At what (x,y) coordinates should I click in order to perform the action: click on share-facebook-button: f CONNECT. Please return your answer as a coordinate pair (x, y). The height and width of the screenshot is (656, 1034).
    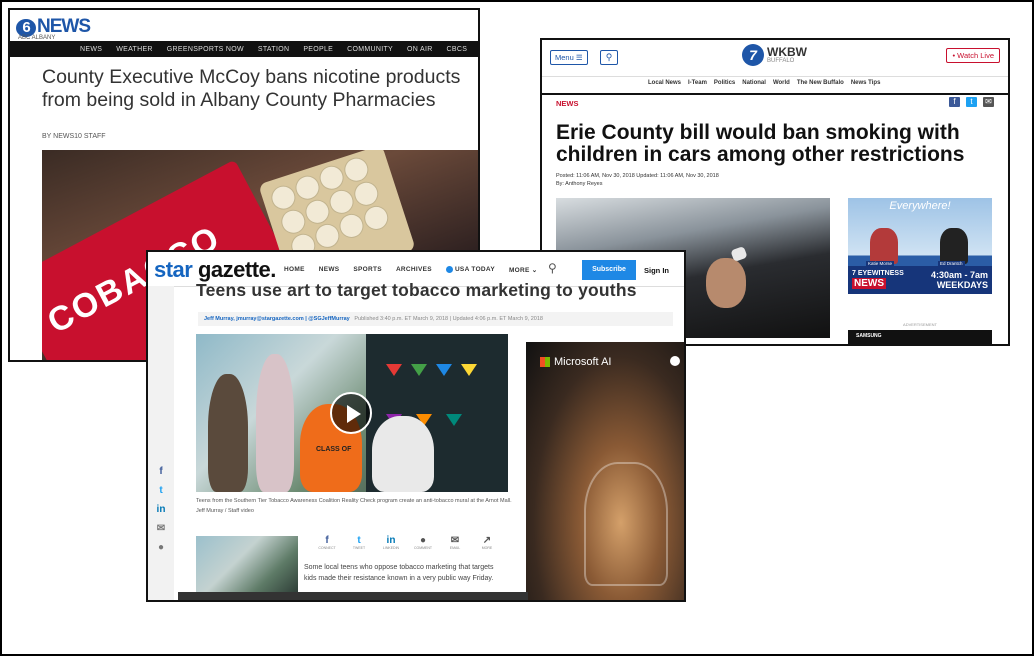
    Looking at the image, I should click on (327, 542).